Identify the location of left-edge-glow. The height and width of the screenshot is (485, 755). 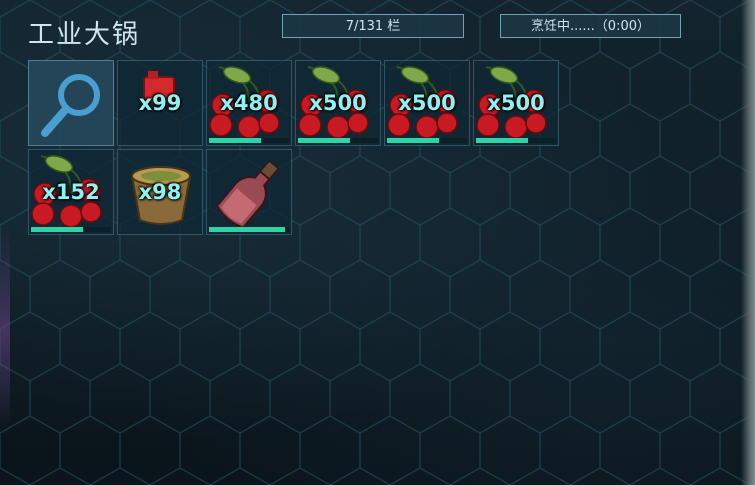
(5, 330).